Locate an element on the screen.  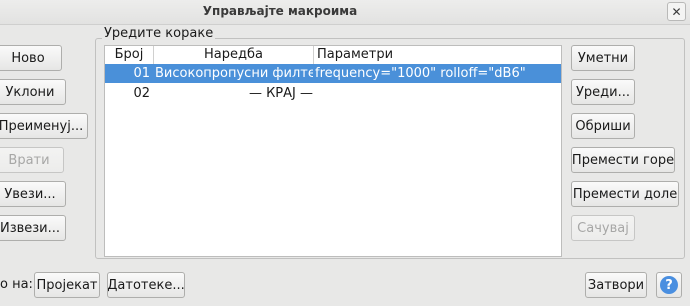
move-up-button: Премести горе is located at coordinates (623, 160).